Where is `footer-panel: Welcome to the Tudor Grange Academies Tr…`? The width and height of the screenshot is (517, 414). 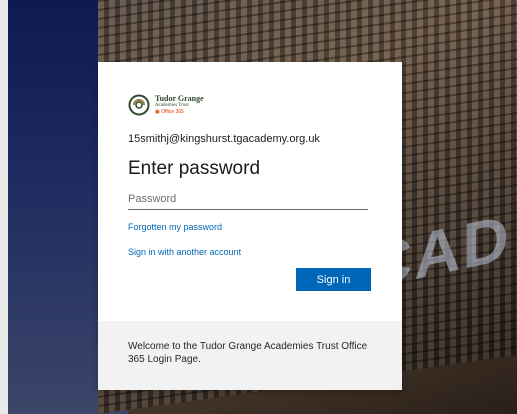 footer-panel: Welcome to the Tudor Grange Academies Tr… is located at coordinates (250, 355).